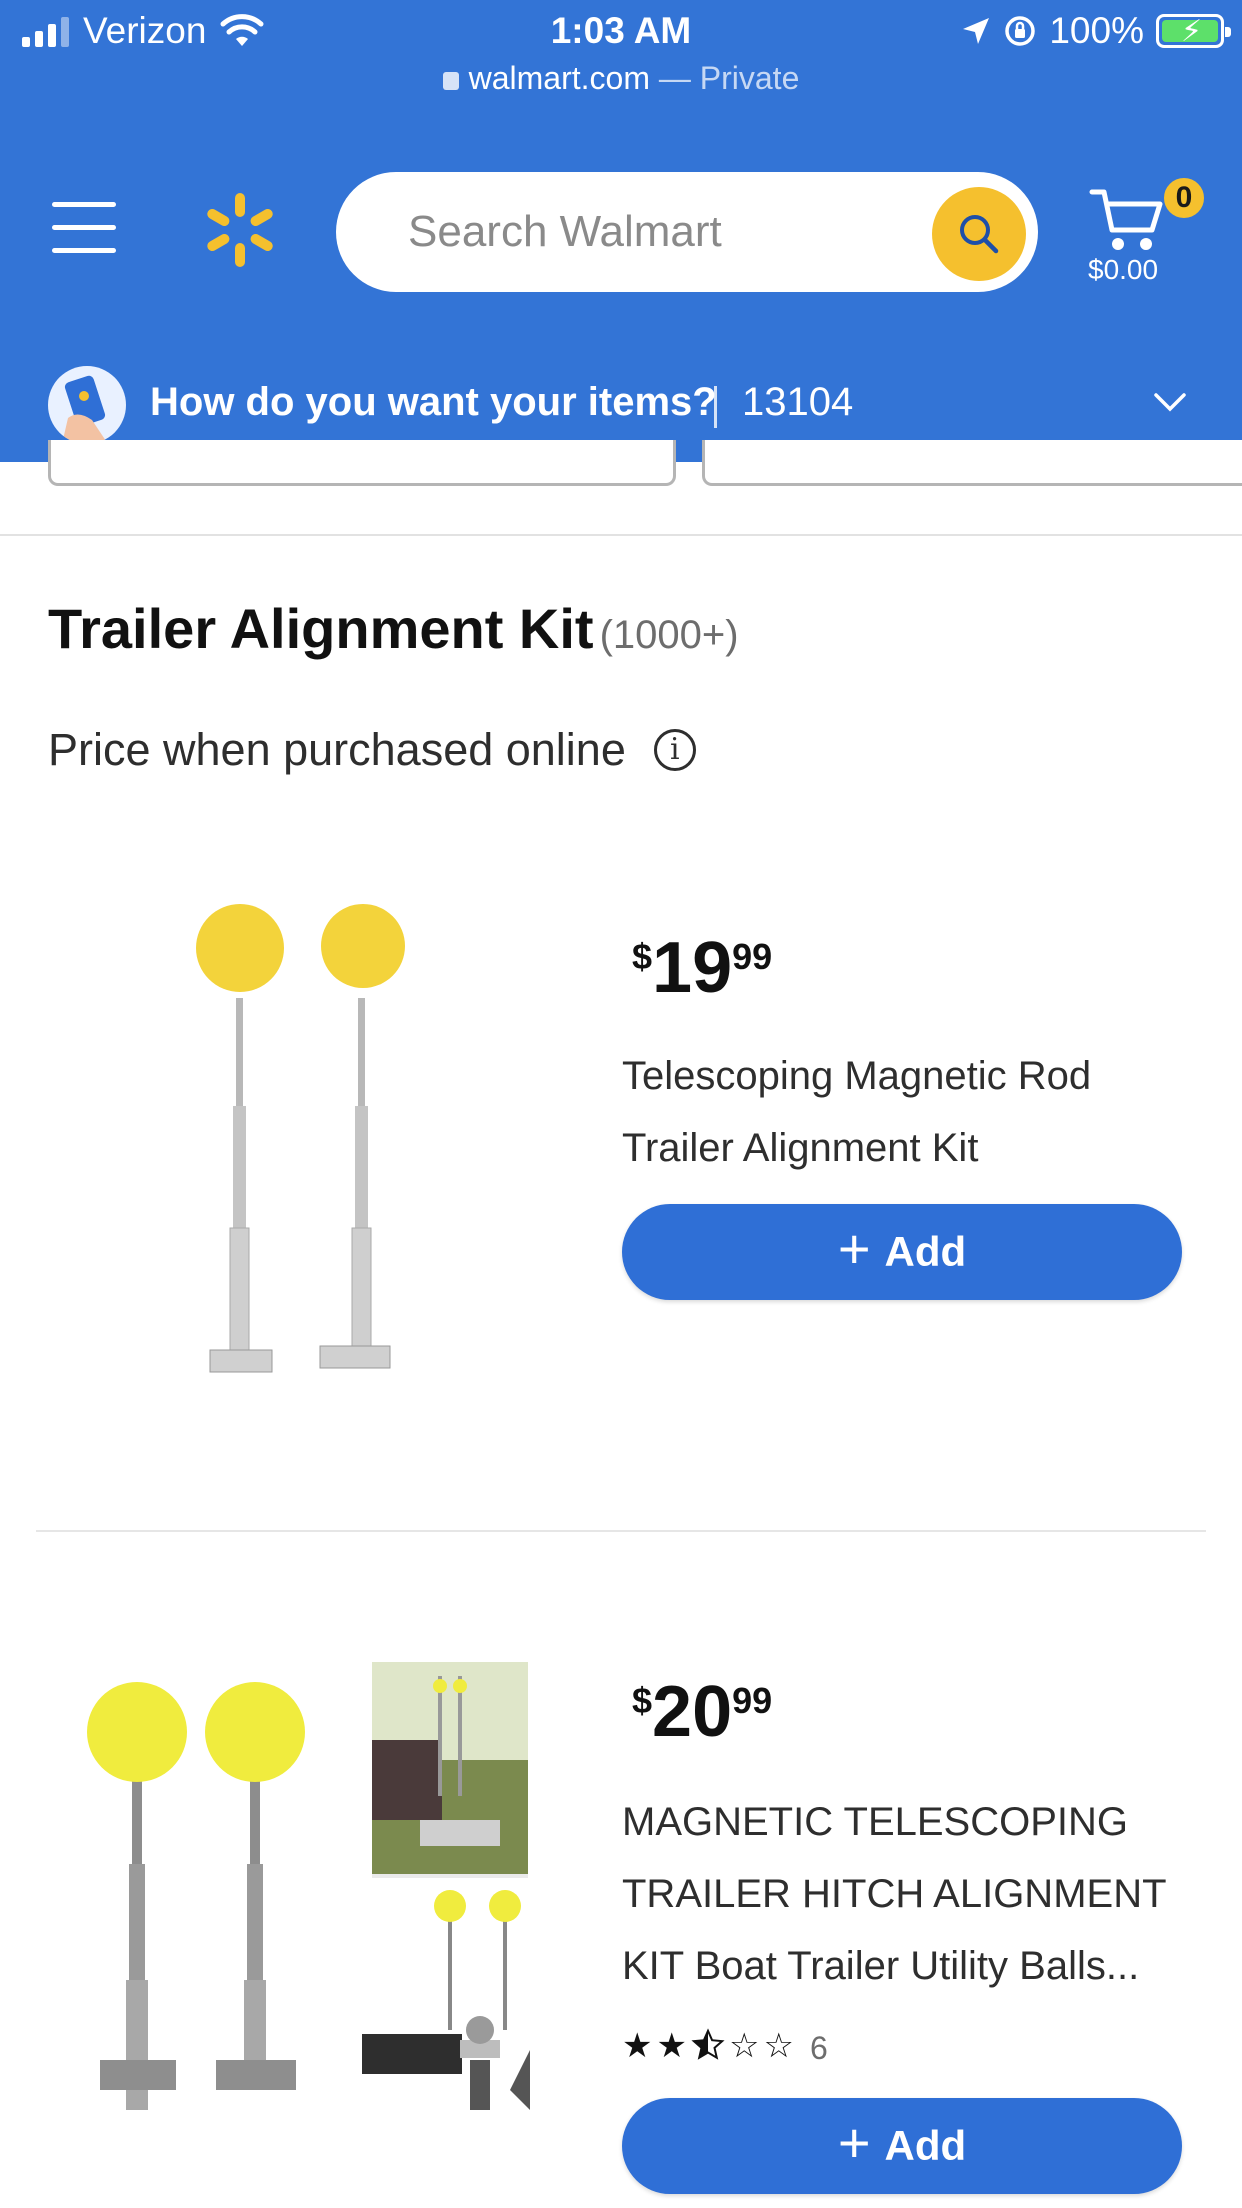 The image size is (1242, 2208). I want to click on search-button, so click(979, 234).